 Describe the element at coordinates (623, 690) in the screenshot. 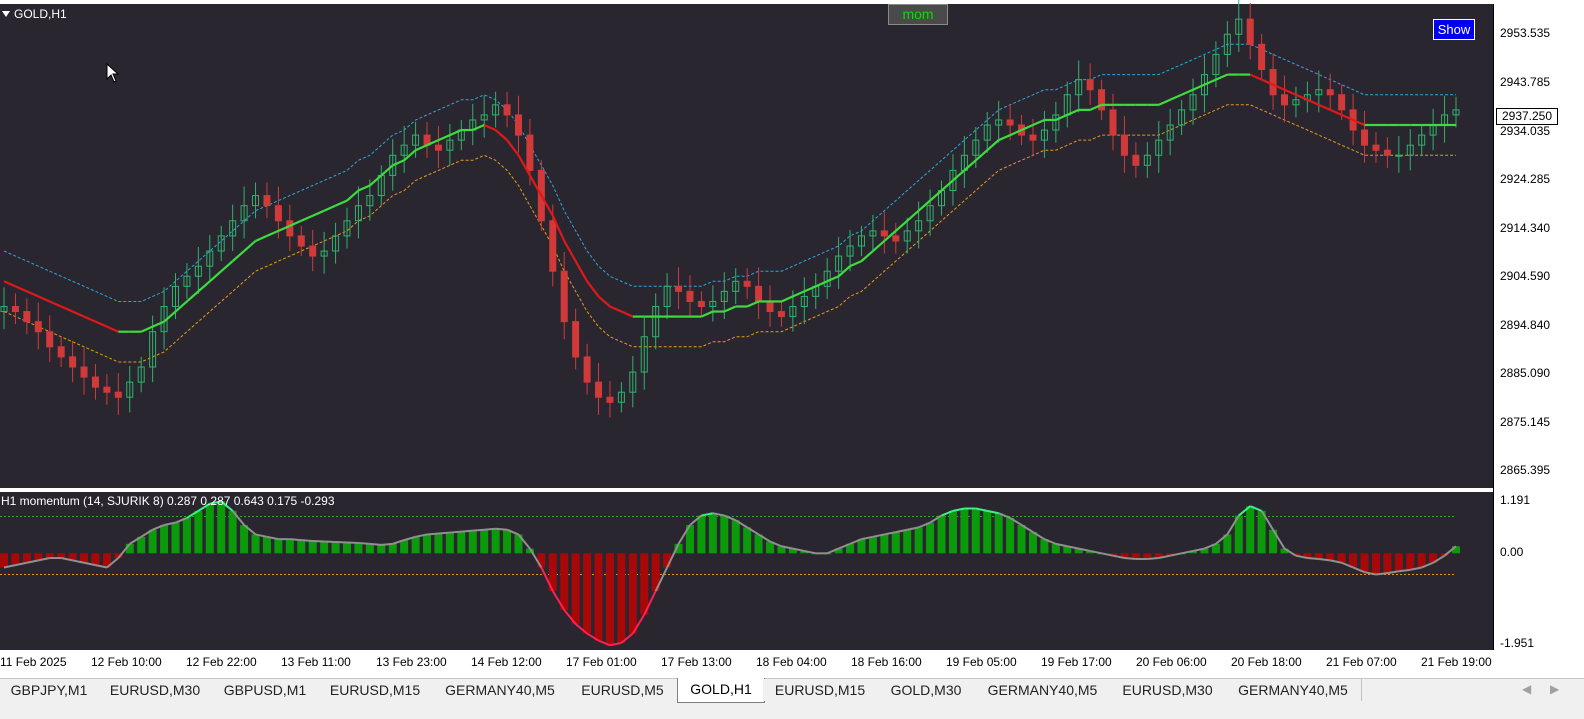

I see `tab: EURUSD,M5` at that location.